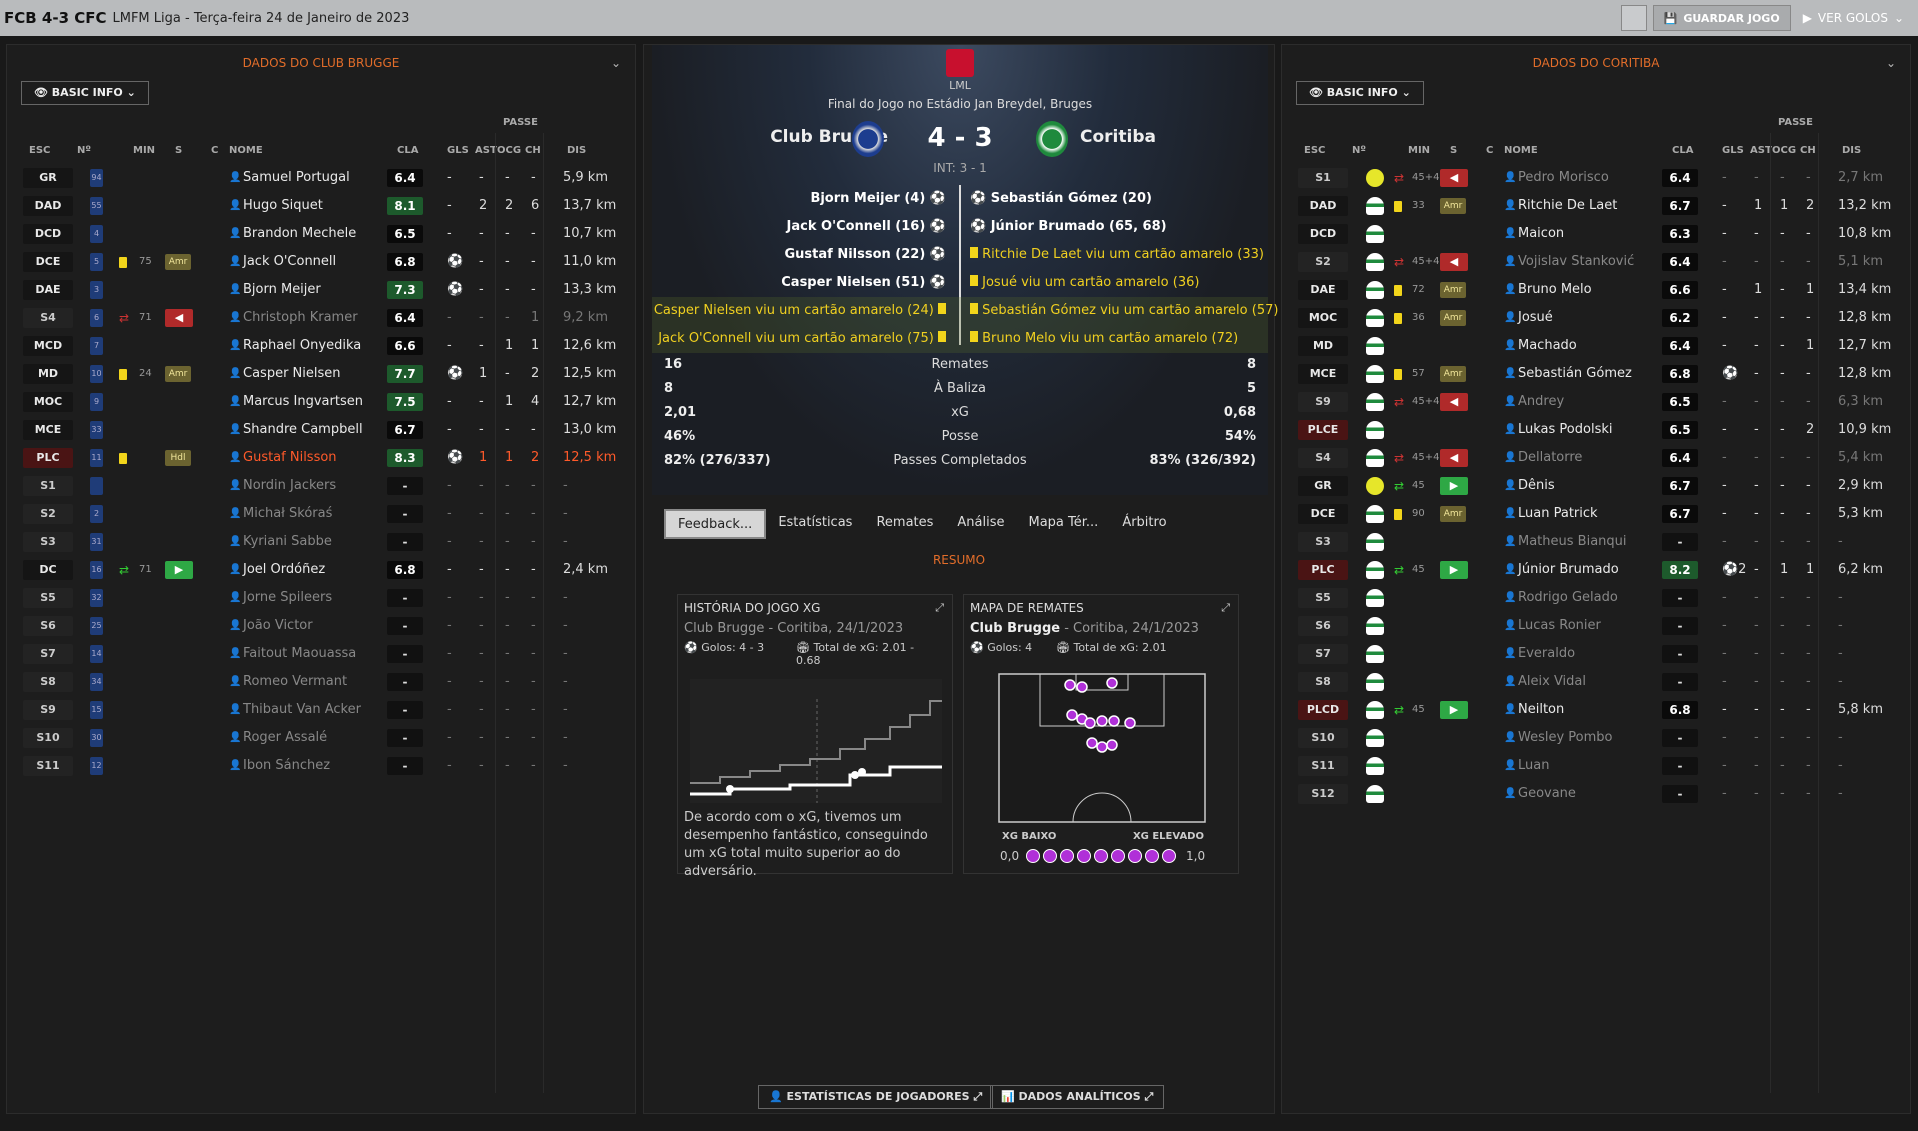  Describe the element at coordinates (1061, 199) in the screenshot. I see `goal-event: ⚽ Sebastián Gómez (20)` at that location.